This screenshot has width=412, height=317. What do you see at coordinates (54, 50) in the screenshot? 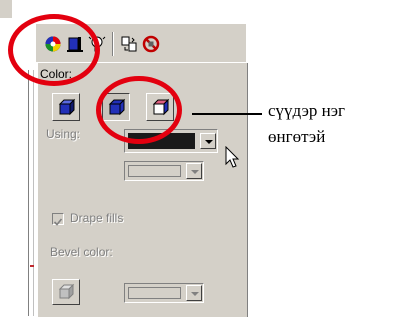
I see `toolbar-highlight-circle` at bounding box center [54, 50].